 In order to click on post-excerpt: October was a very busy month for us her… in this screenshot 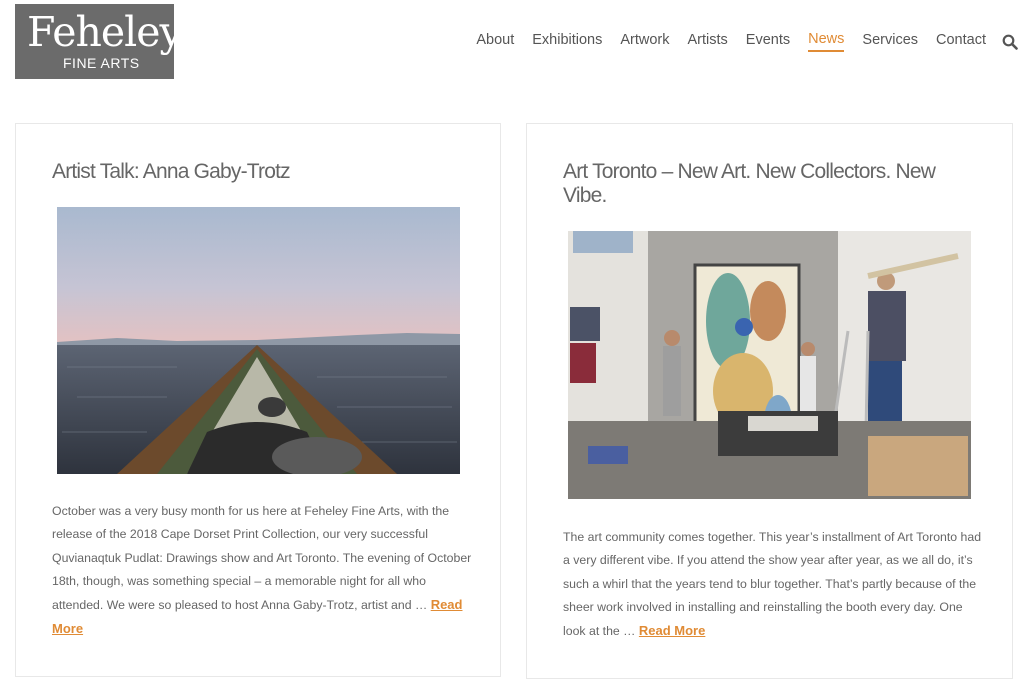, I will do `click(262, 571)`.